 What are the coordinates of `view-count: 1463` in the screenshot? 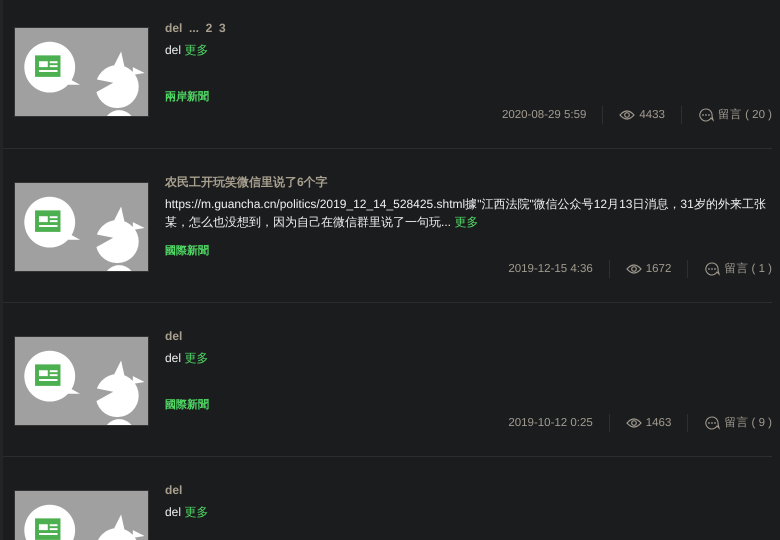 It's located at (659, 423).